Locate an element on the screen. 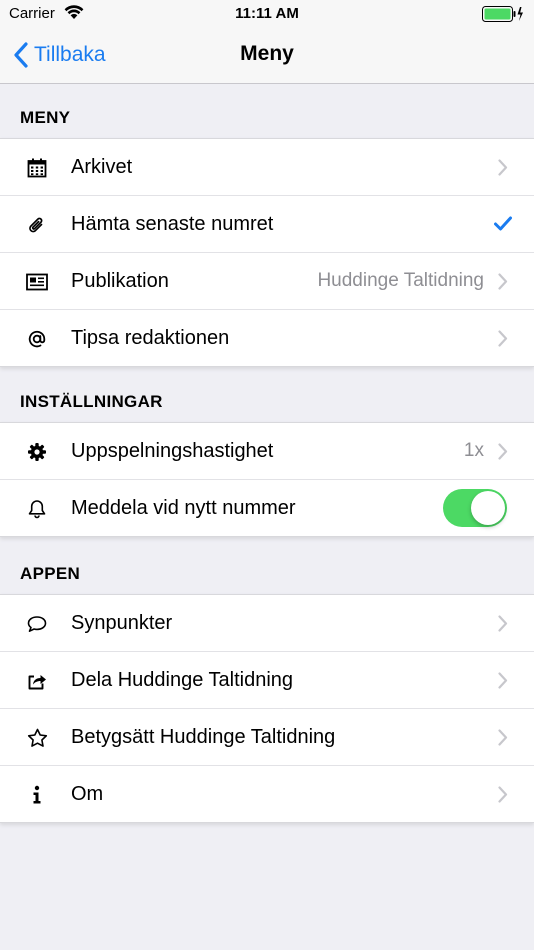  row-arkivet: Arkivet is located at coordinates (267, 167).